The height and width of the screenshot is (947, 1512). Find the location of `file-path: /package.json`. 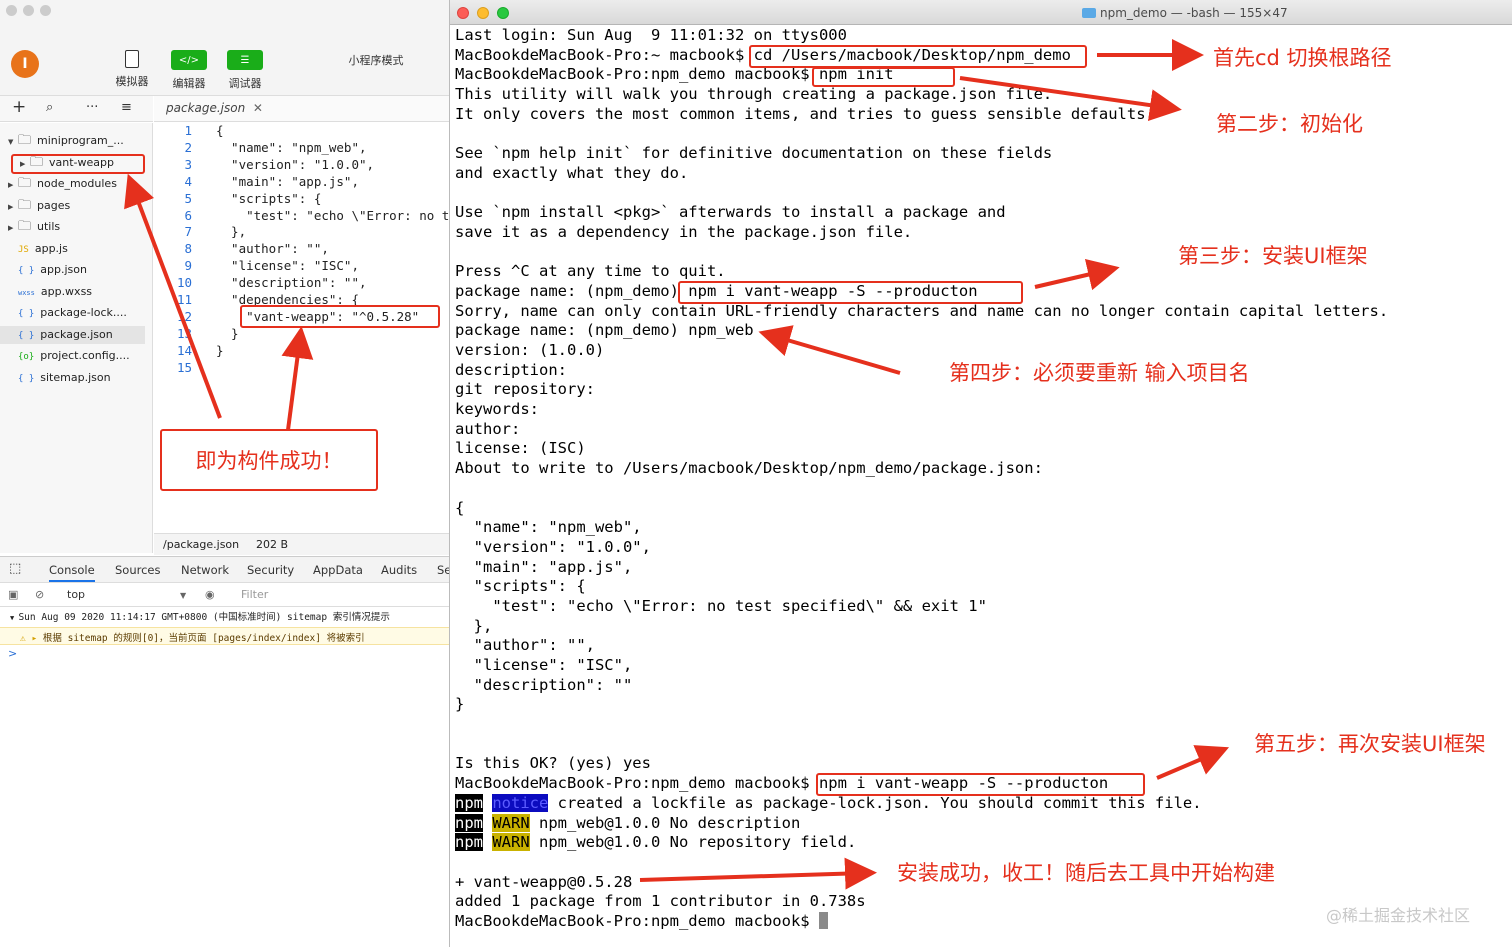

file-path: /package.json is located at coordinates (201, 544).